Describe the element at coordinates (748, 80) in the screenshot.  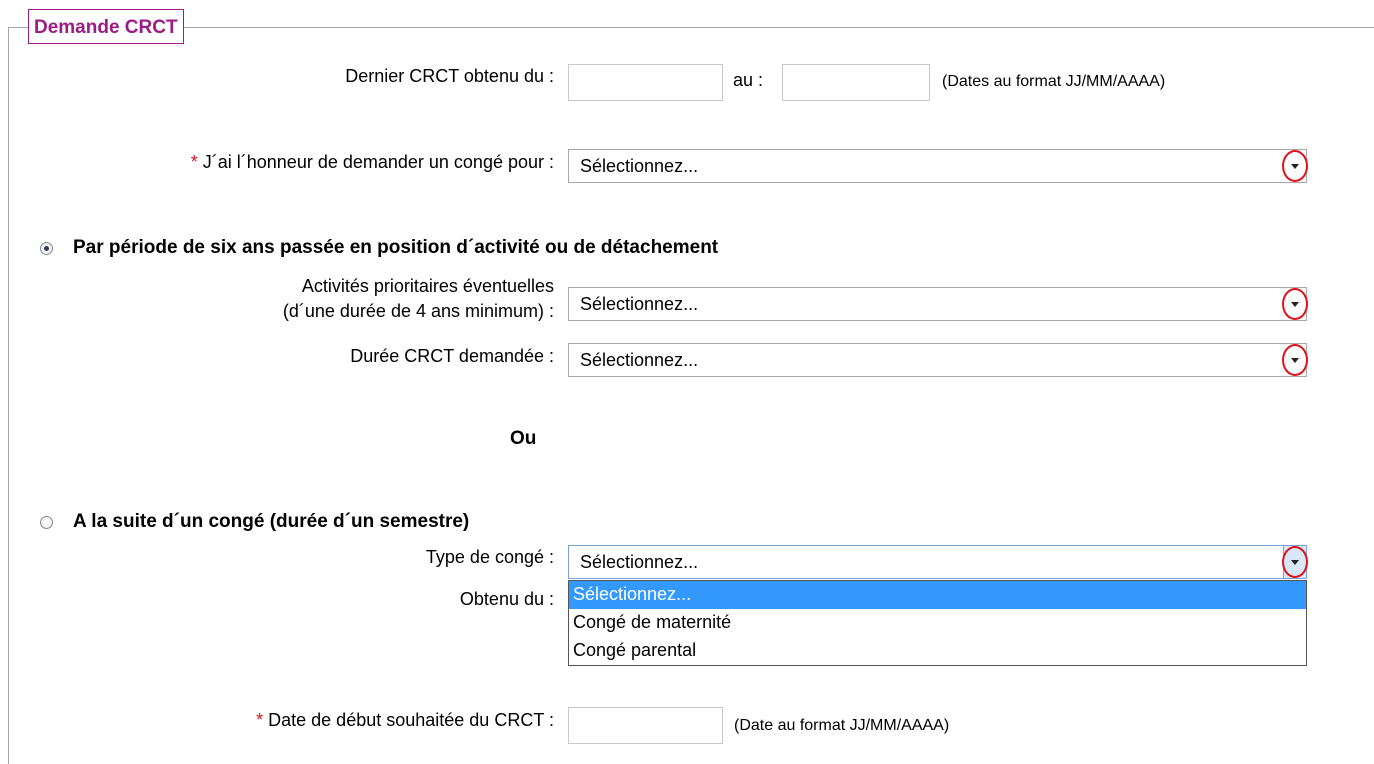
I see `last-crct-to-label: au :` at that location.